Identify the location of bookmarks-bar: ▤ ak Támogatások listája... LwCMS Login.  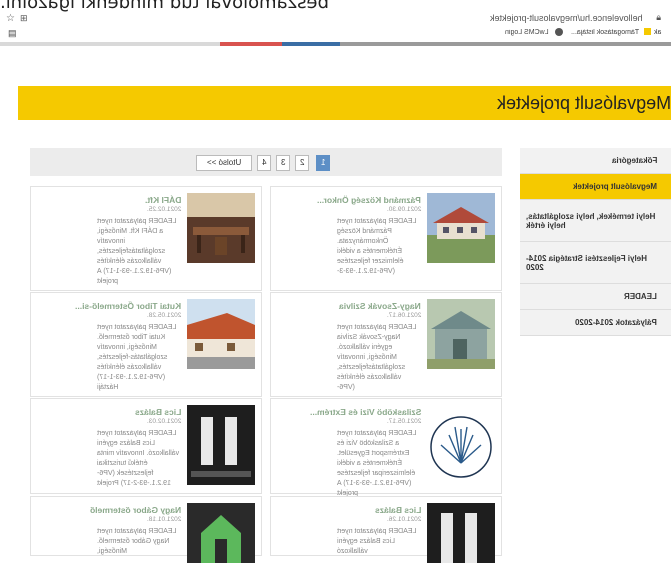
(335, 34).